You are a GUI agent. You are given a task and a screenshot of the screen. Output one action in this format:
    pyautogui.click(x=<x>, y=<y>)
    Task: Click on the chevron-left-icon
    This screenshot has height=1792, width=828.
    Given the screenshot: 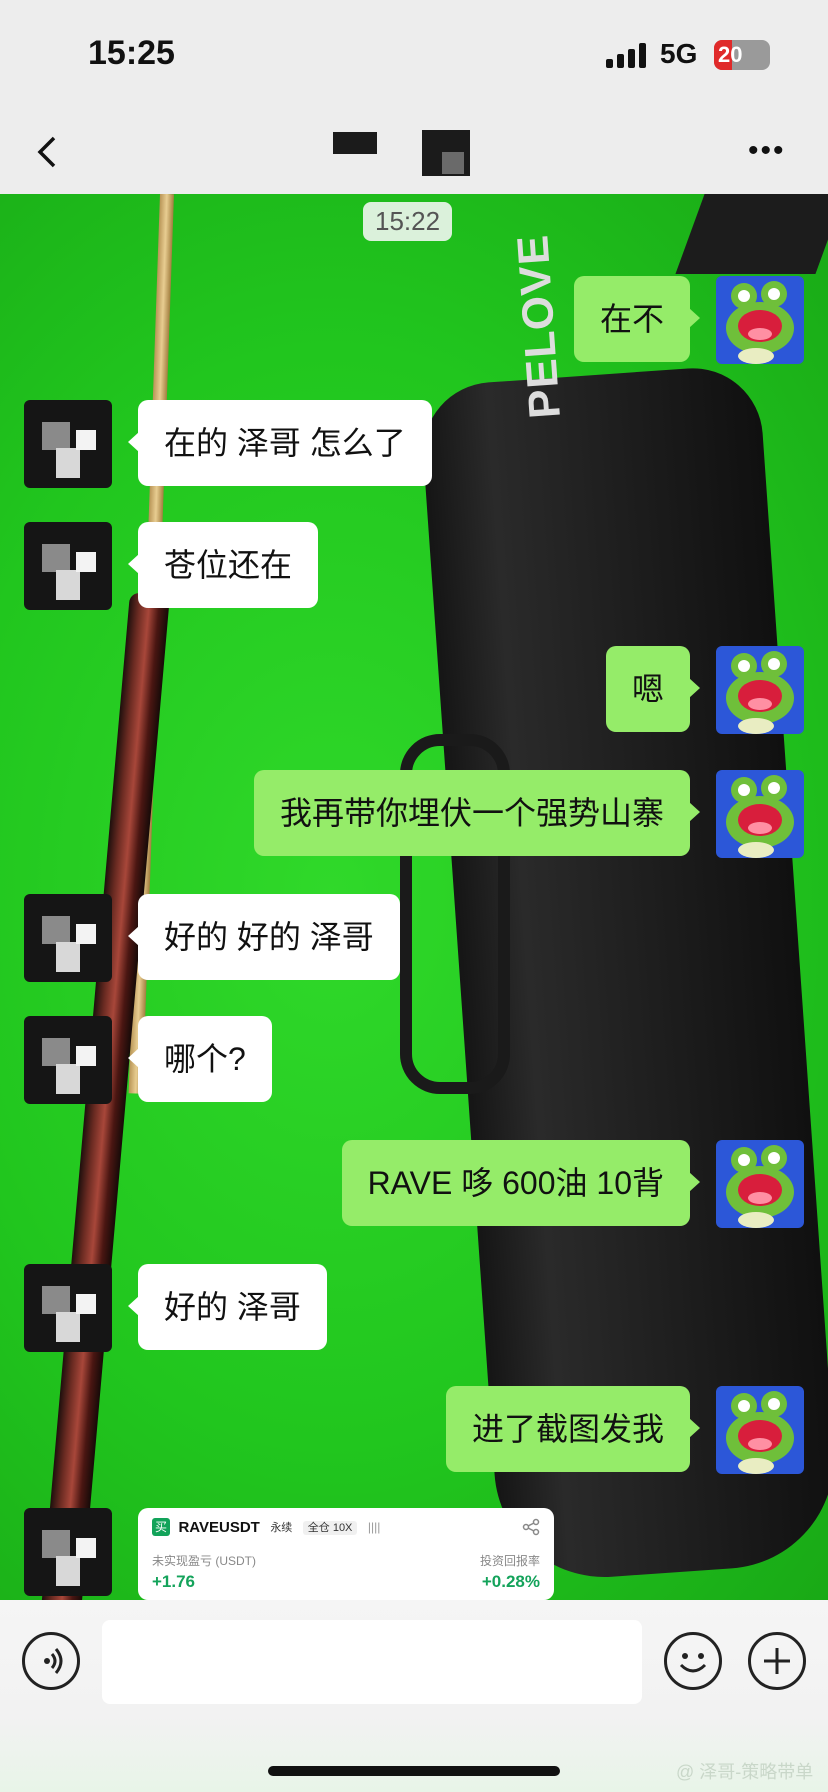 What is the action you would take?
    pyautogui.click(x=48, y=152)
    